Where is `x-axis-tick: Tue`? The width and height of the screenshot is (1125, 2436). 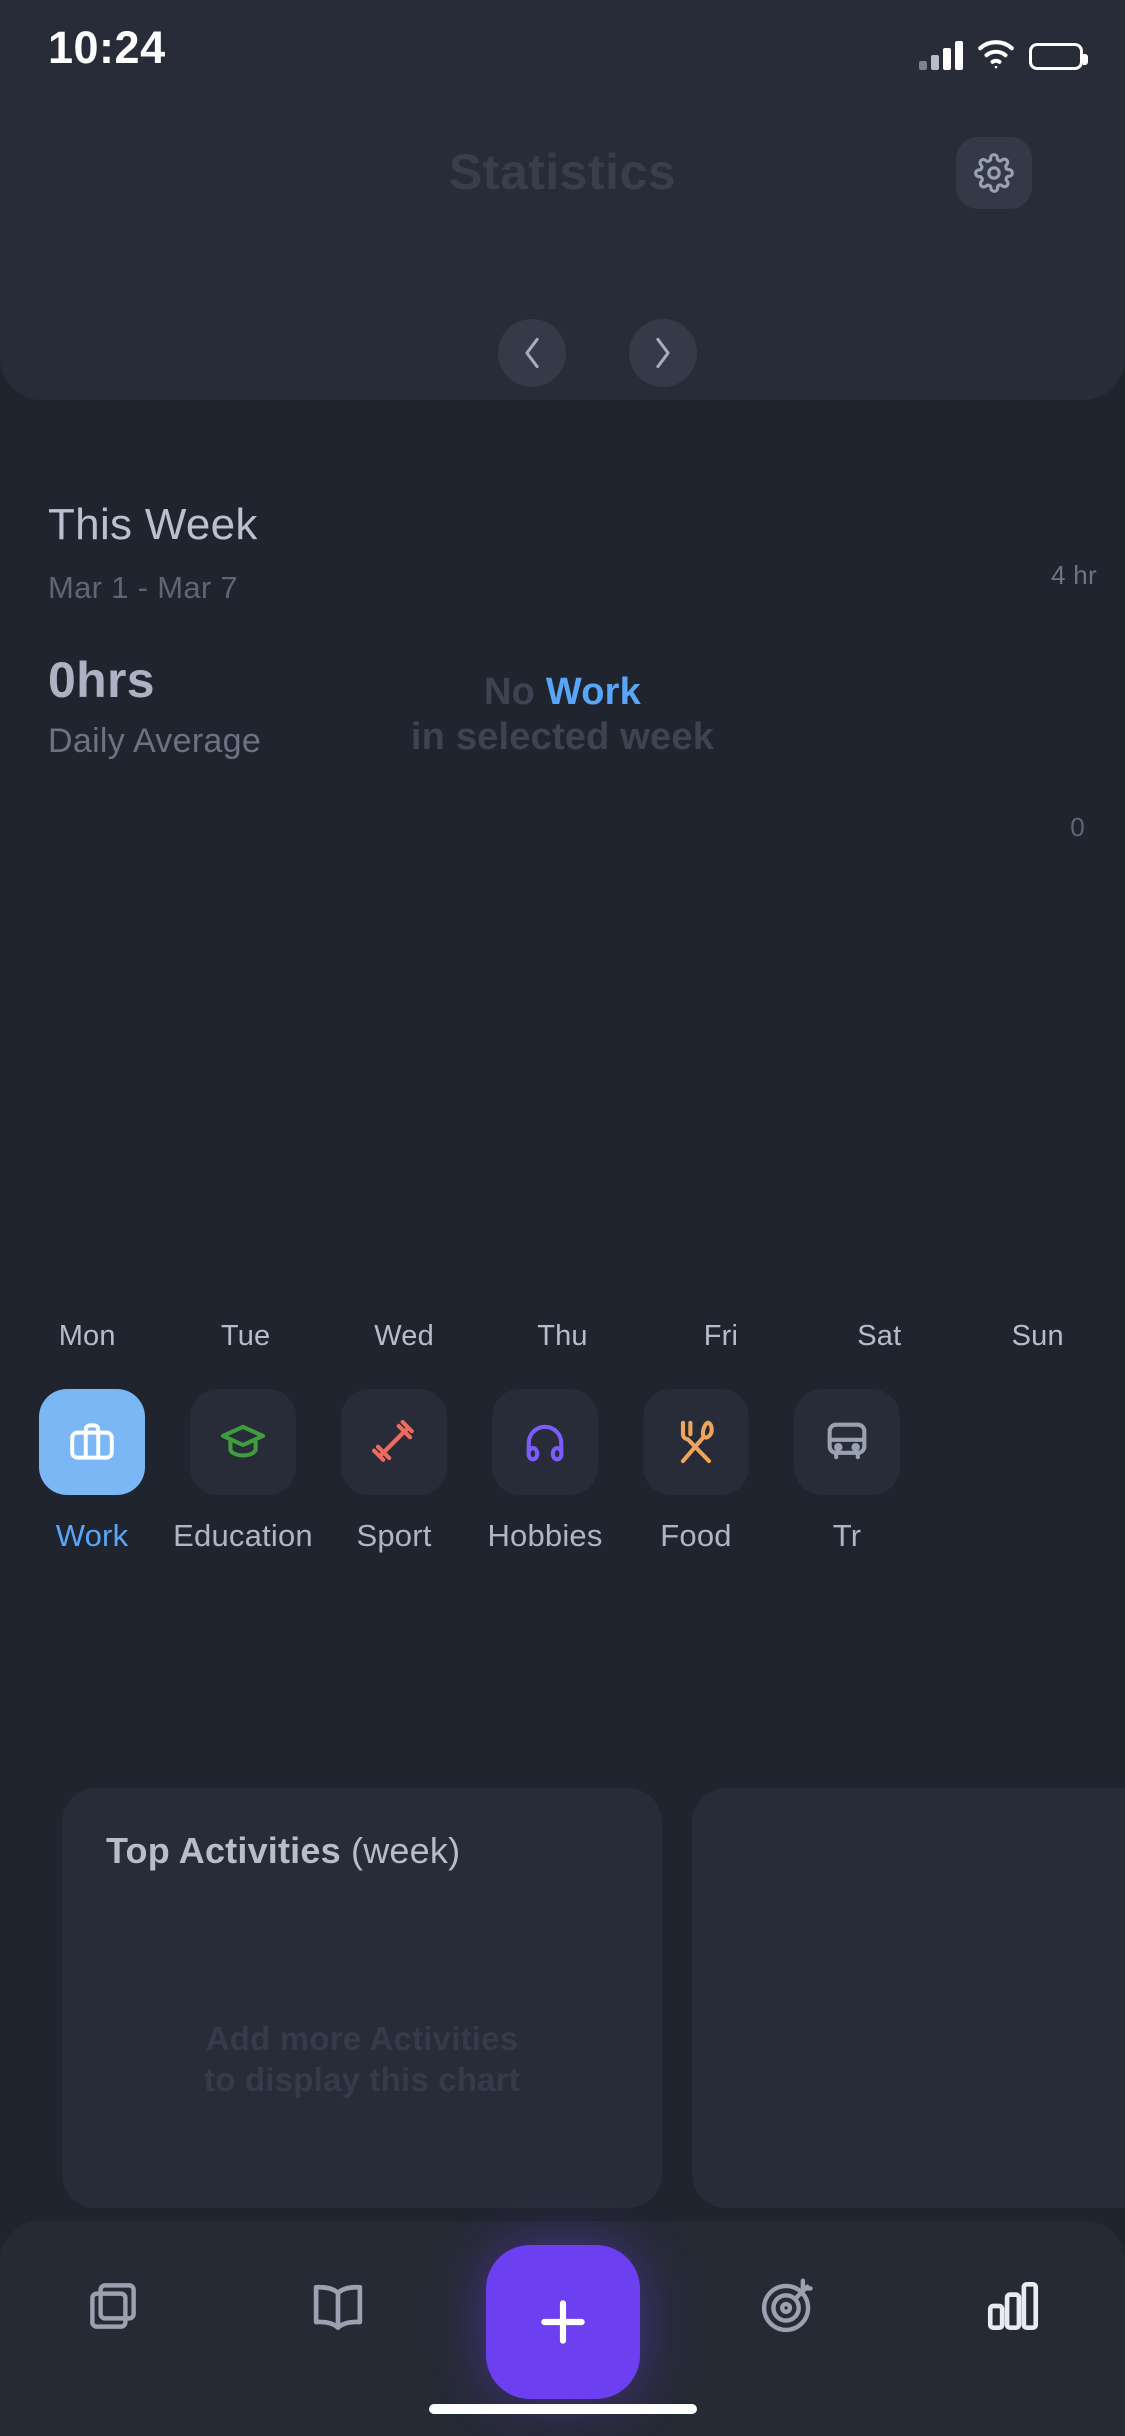 x-axis-tick: Tue is located at coordinates (245, 1336).